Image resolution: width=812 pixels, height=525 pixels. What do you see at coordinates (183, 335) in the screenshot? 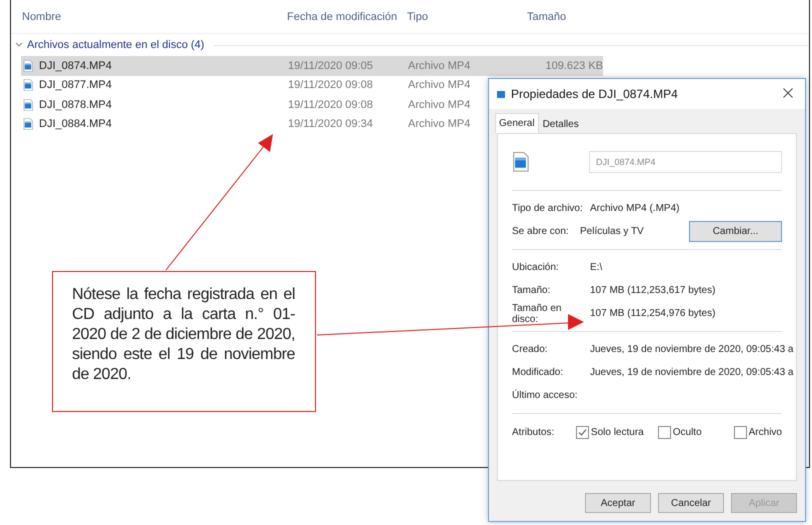
I see `annotation-text: Nótese la fecha registrada en el CD adjunto a la carta n.° 01-2020 de 2 de diciembre de 2020, siendo este el 19 de noviembre de 2020.` at bounding box center [183, 335].